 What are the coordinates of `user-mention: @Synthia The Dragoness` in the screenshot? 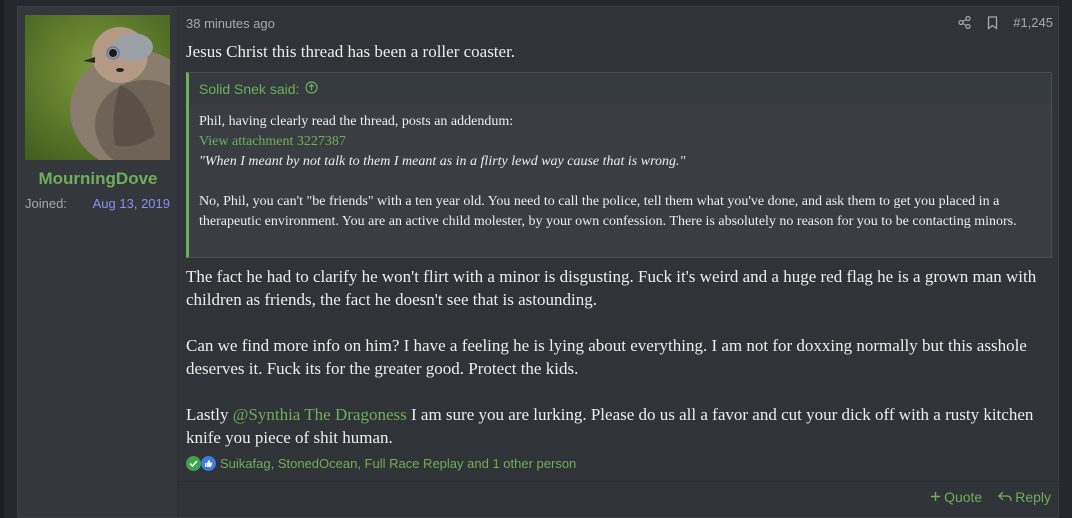 It's located at (320, 414).